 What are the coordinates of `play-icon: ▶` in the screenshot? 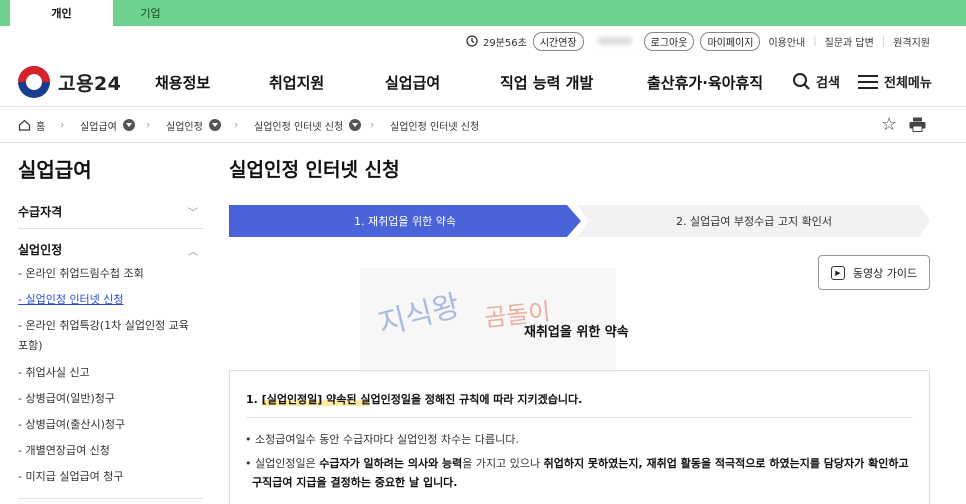 It's located at (837, 272).